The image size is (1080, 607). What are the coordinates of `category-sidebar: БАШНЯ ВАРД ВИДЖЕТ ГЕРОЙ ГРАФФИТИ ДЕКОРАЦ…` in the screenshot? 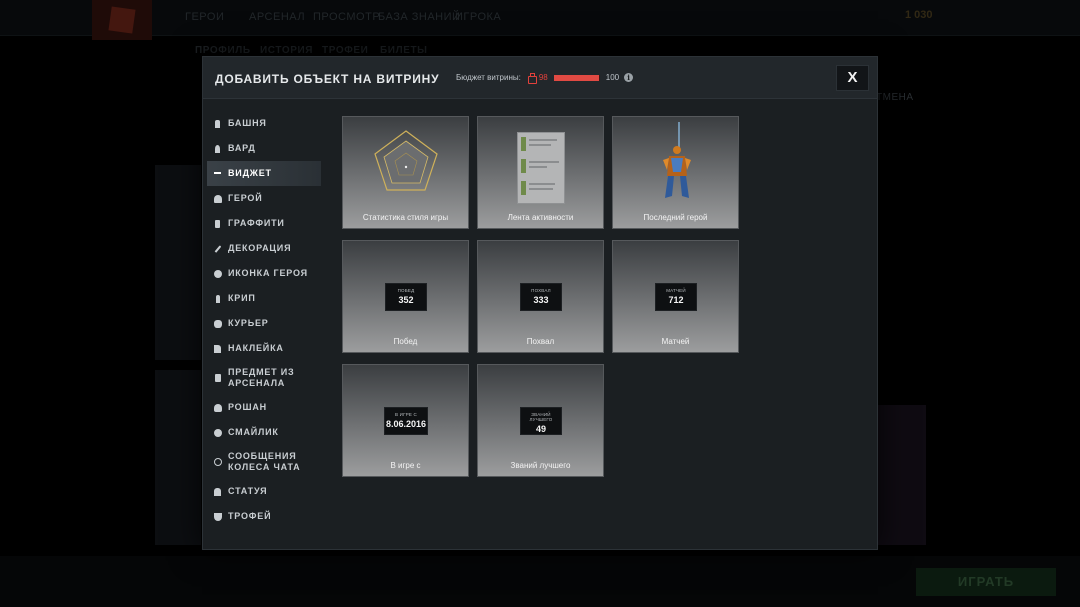 It's located at (264, 320).